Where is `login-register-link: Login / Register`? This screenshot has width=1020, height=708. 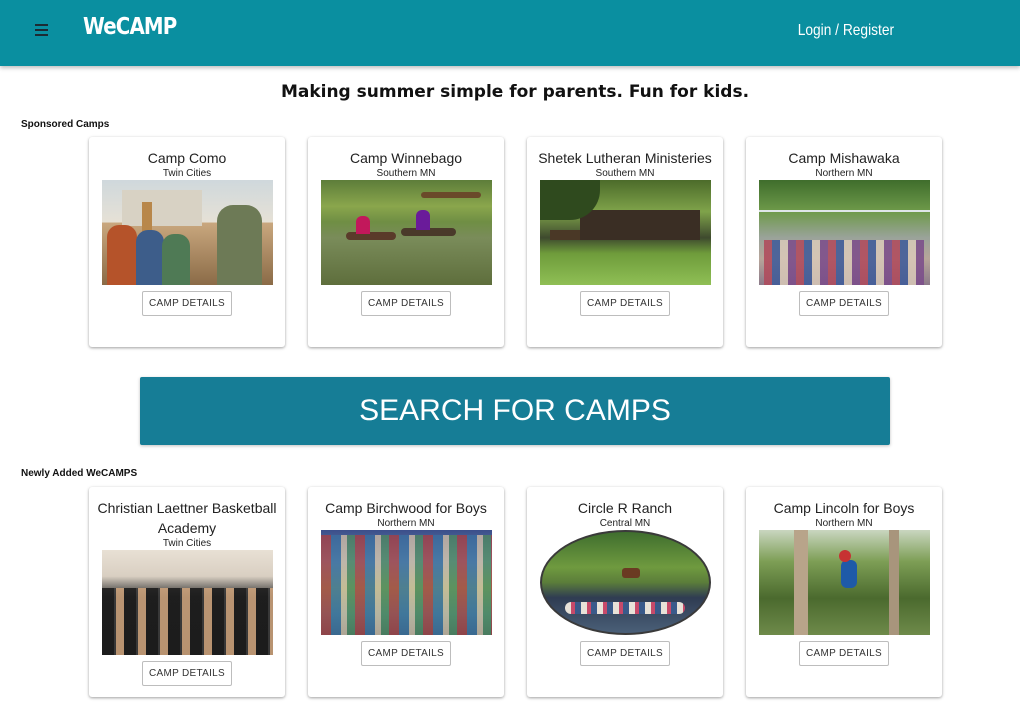 login-register-link: Login / Register is located at coordinates (846, 31).